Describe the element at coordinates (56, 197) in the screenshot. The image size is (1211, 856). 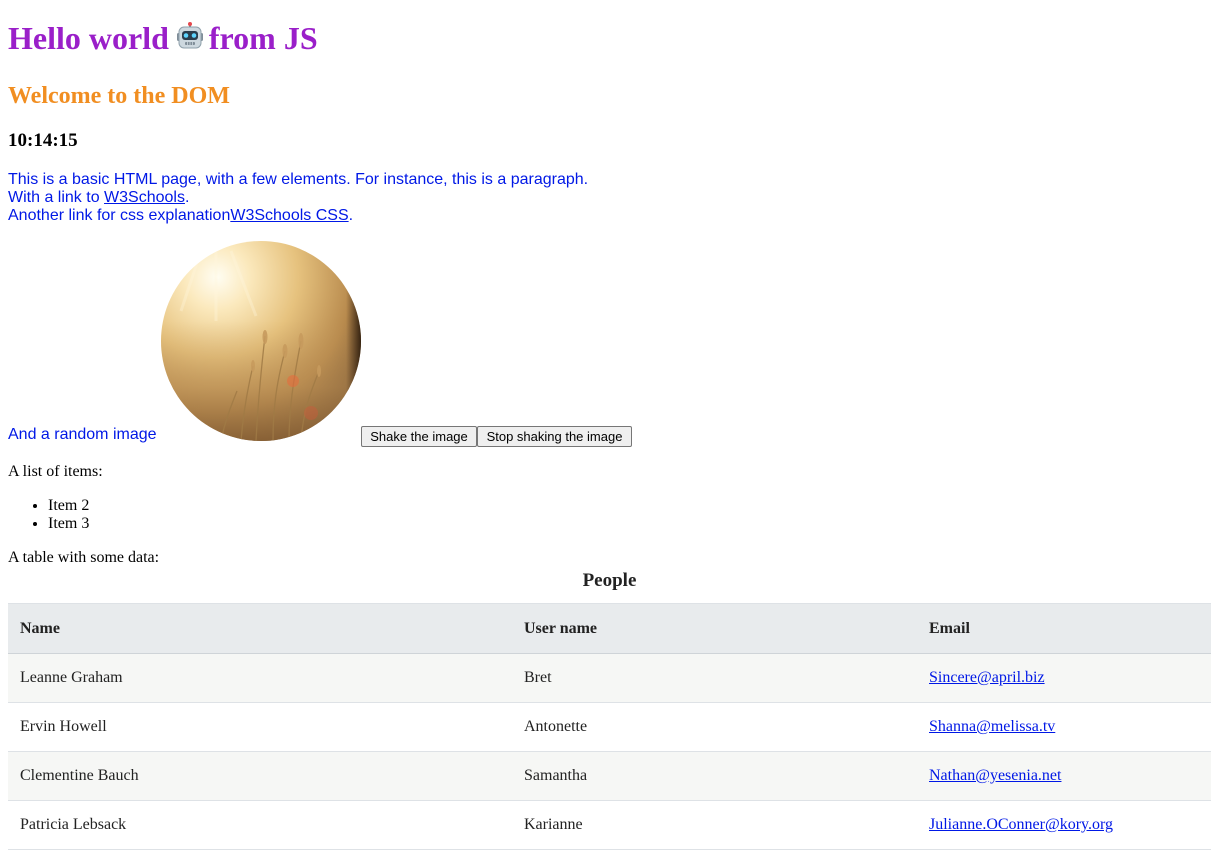
I see `intro-line-2-prefix: With a link to` at that location.